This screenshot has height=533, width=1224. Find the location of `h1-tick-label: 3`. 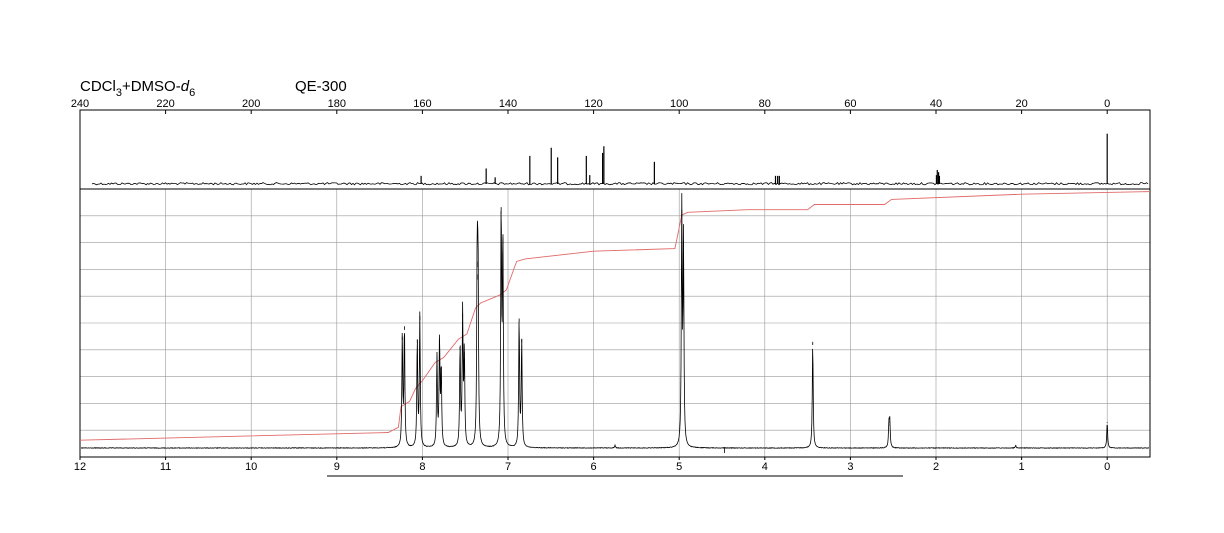

h1-tick-label: 3 is located at coordinates (850, 467).